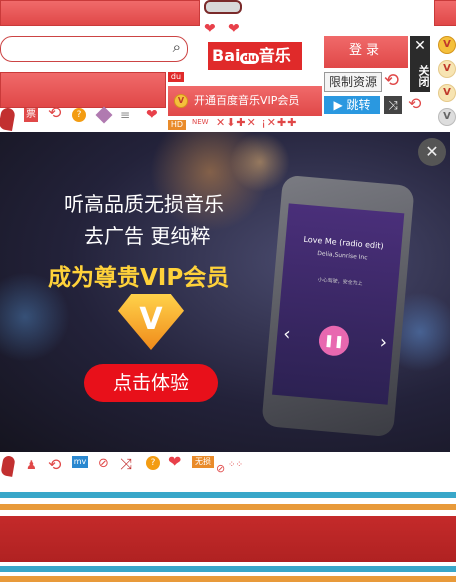 The height and width of the screenshot is (588, 456). I want to click on help-icon: ?, so click(79, 115).